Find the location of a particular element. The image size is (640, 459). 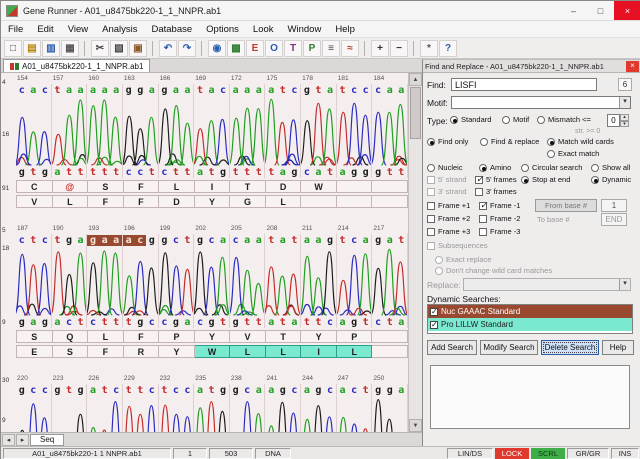

help-button: Help is located at coordinates (618, 347).